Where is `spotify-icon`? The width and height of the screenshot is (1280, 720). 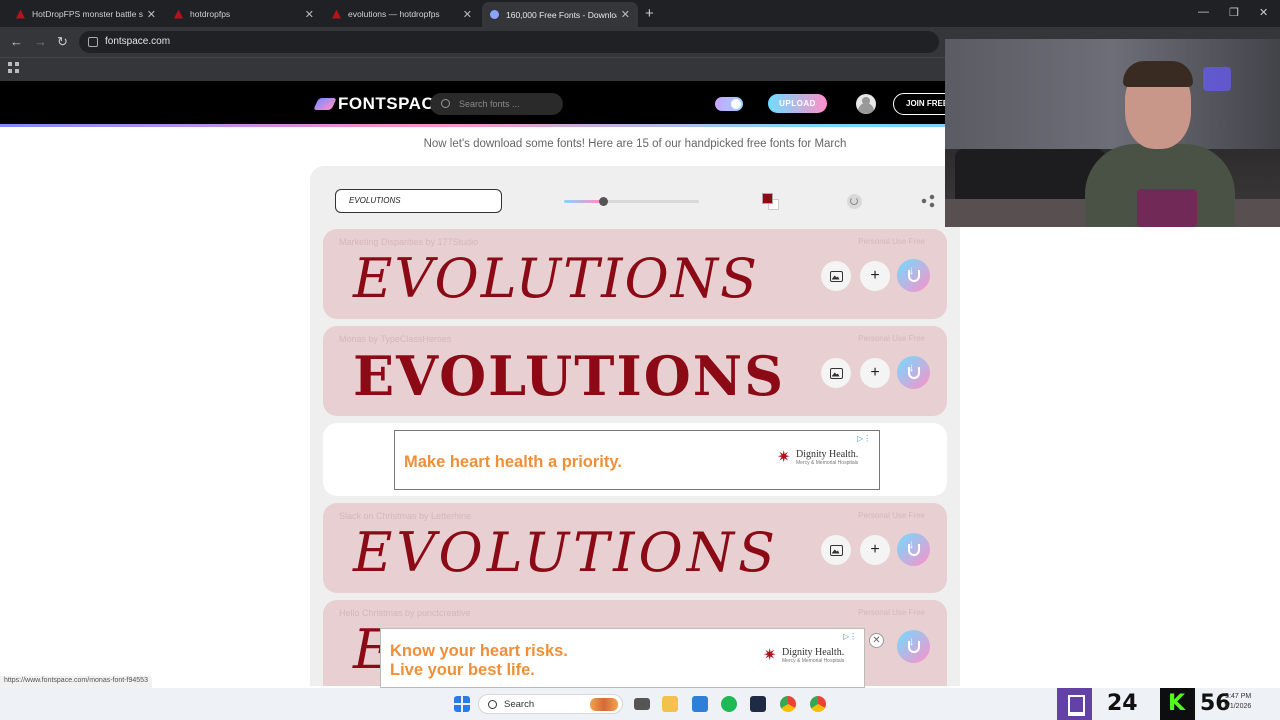
spotify-icon is located at coordinates (729, 704).